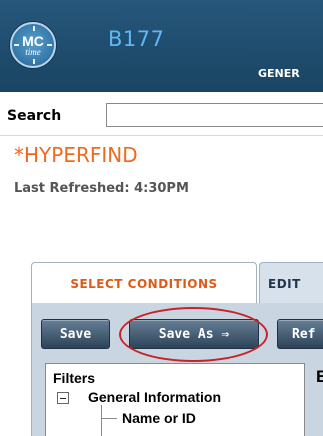 Image resolution: width=323 pixels, height=436 pixels. I want to click on collapse-icon, so click(63, 398).